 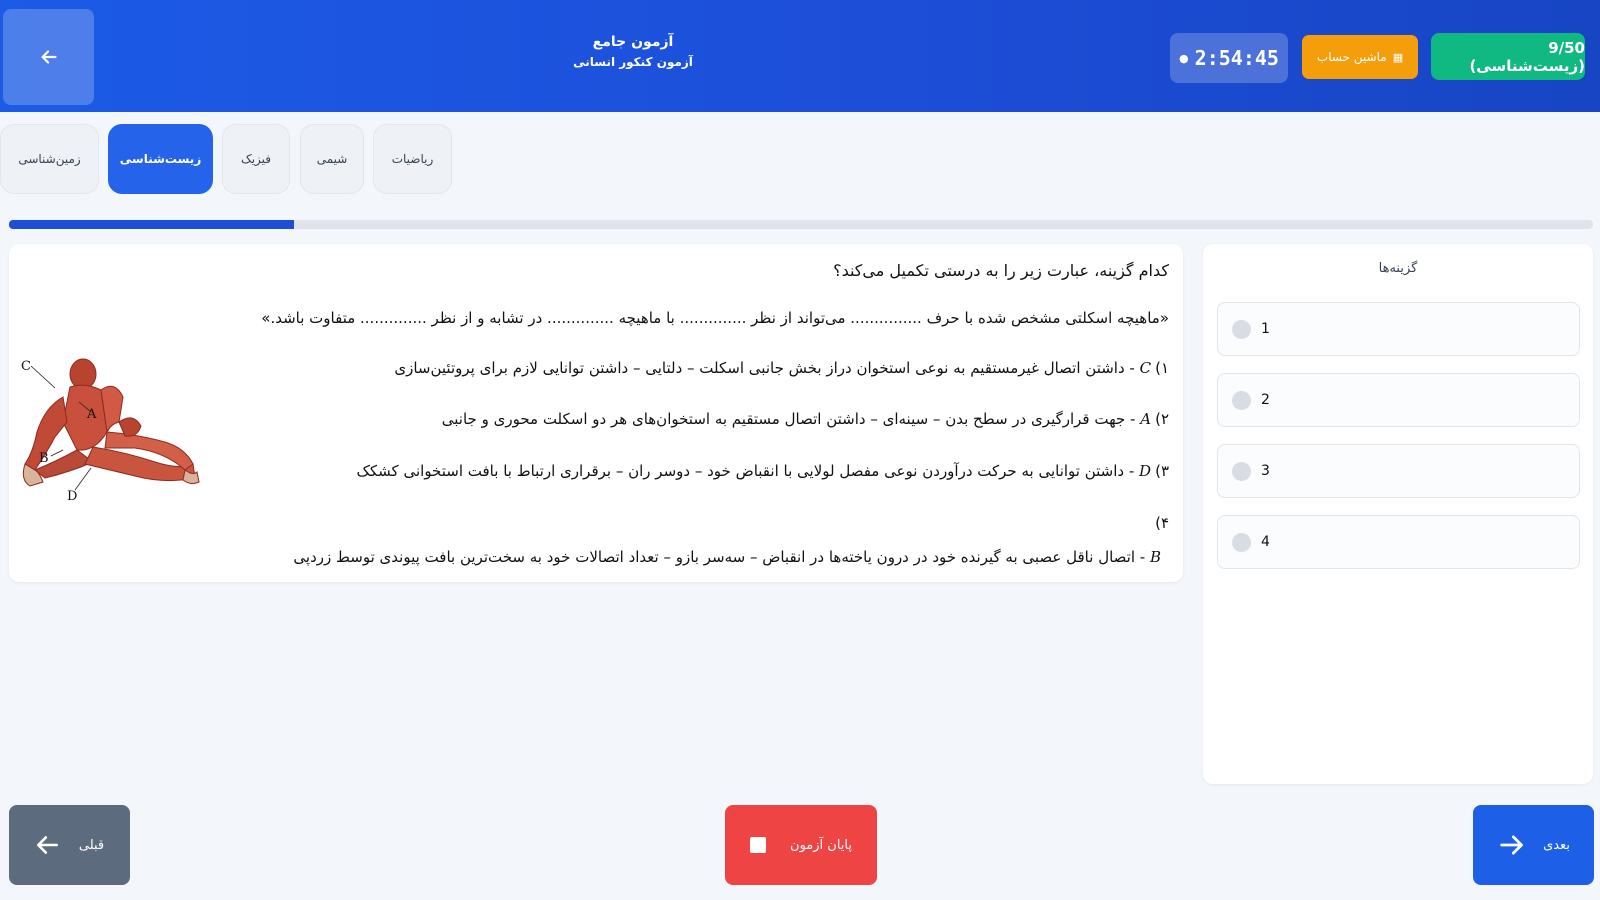 I want to click on calculator-label: ماشین حساب, so click(x=1351, y=57).